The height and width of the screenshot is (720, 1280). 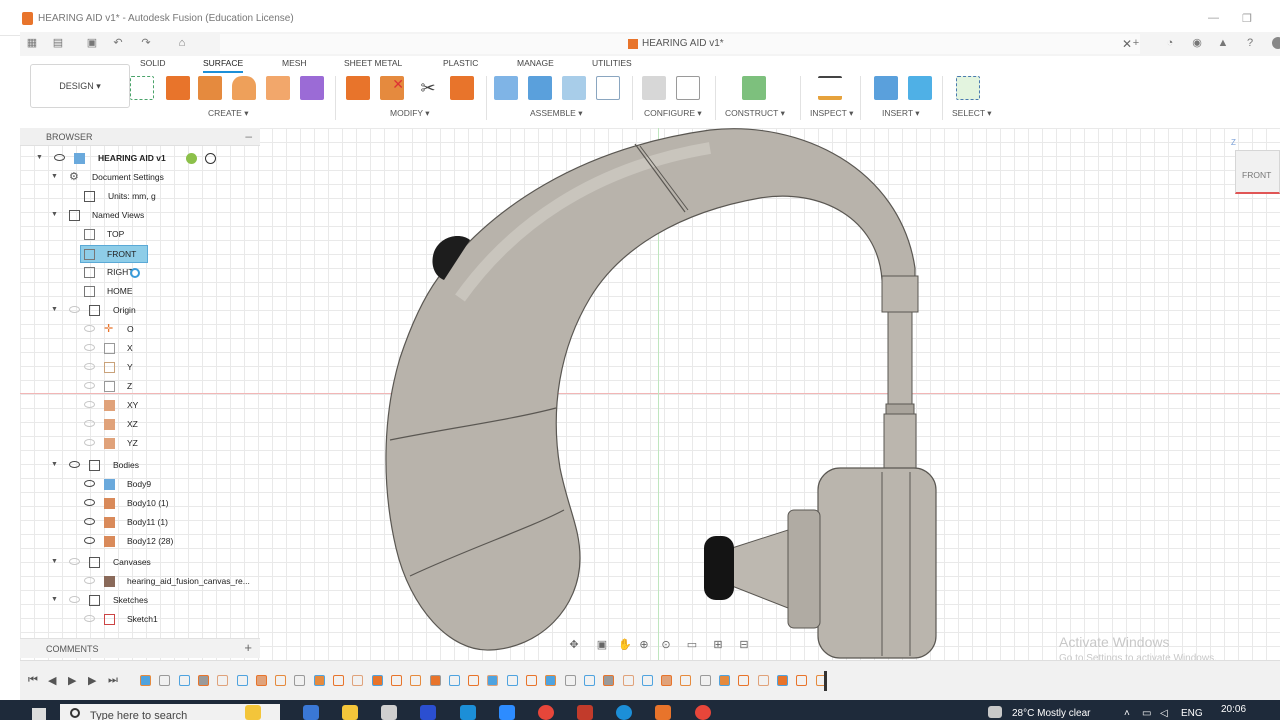 I want to click on zoom-icon: ⊕, so click(x=644, y=645).